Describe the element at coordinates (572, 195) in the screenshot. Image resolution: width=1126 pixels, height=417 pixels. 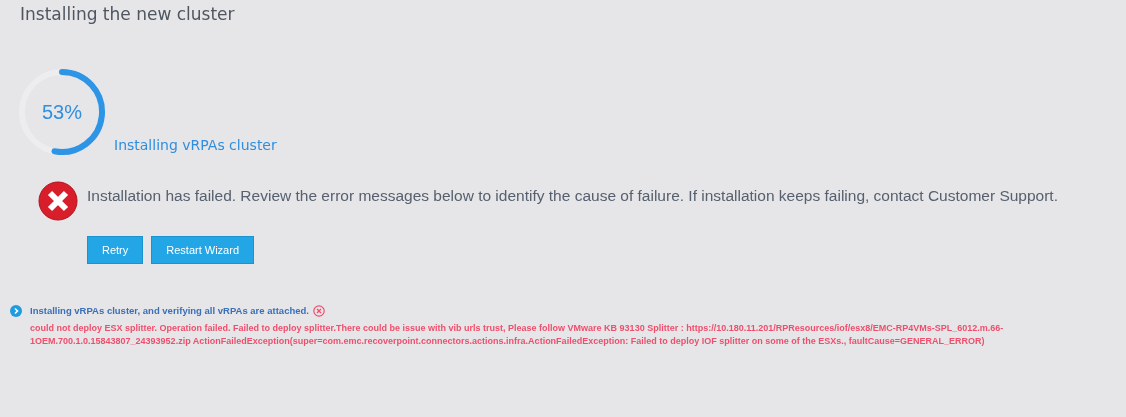
I see `error-message: Installation has failed. Review the error messages below to identify the cause of failure. If installation keeps failing, contact Customer Support.` at that location.